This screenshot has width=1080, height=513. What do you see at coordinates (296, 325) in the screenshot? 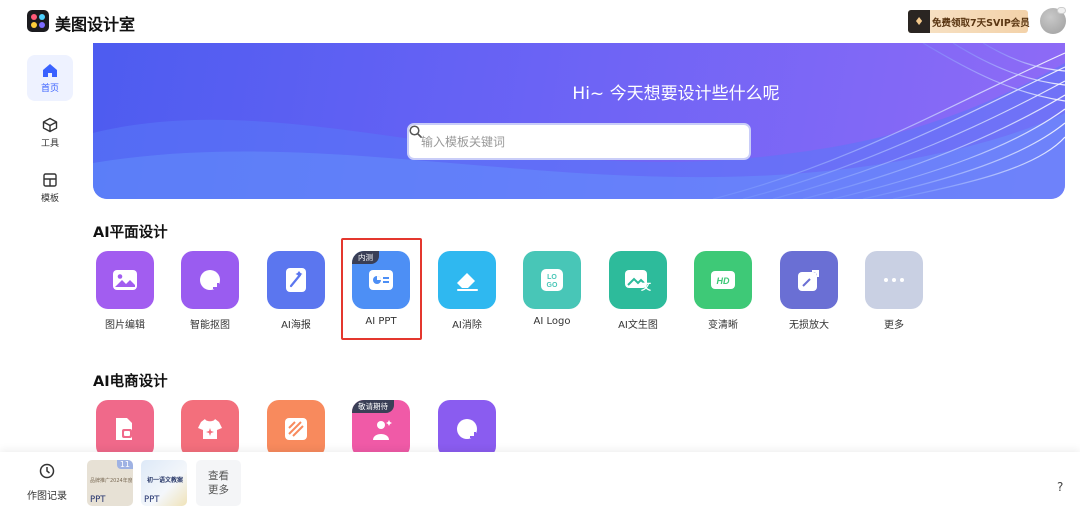
I see `tool-label: AI海报` at bounding box center [296, 325].